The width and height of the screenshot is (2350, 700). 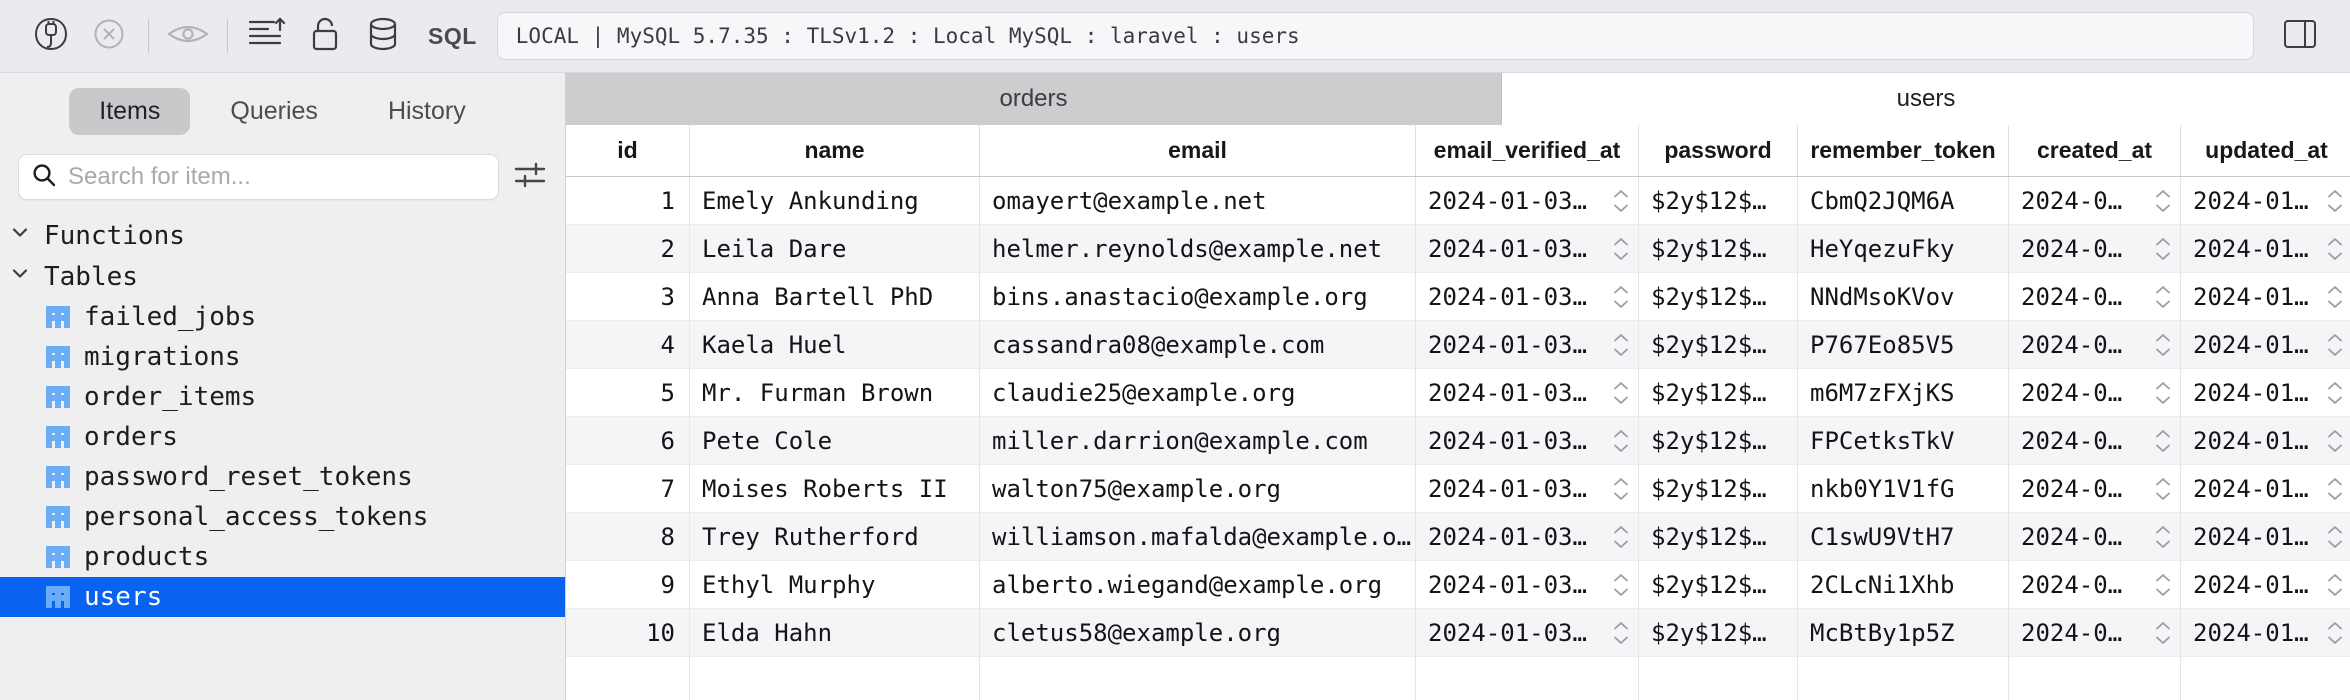 What do you see at coordinates (1198, 297) in the screenshot?
I see `cell-email: bins.anastacio@example.org` at bounding box center [1198, 297].